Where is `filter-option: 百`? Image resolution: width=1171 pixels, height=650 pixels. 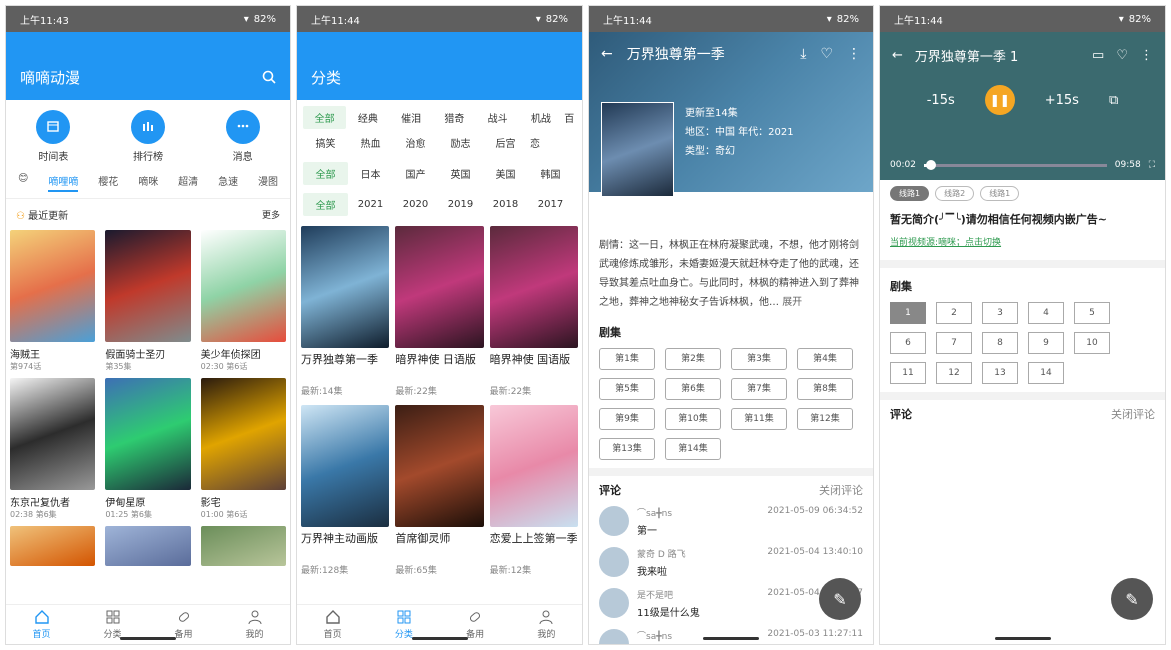 filter-option: 百 is located at coordinates (569, 117).